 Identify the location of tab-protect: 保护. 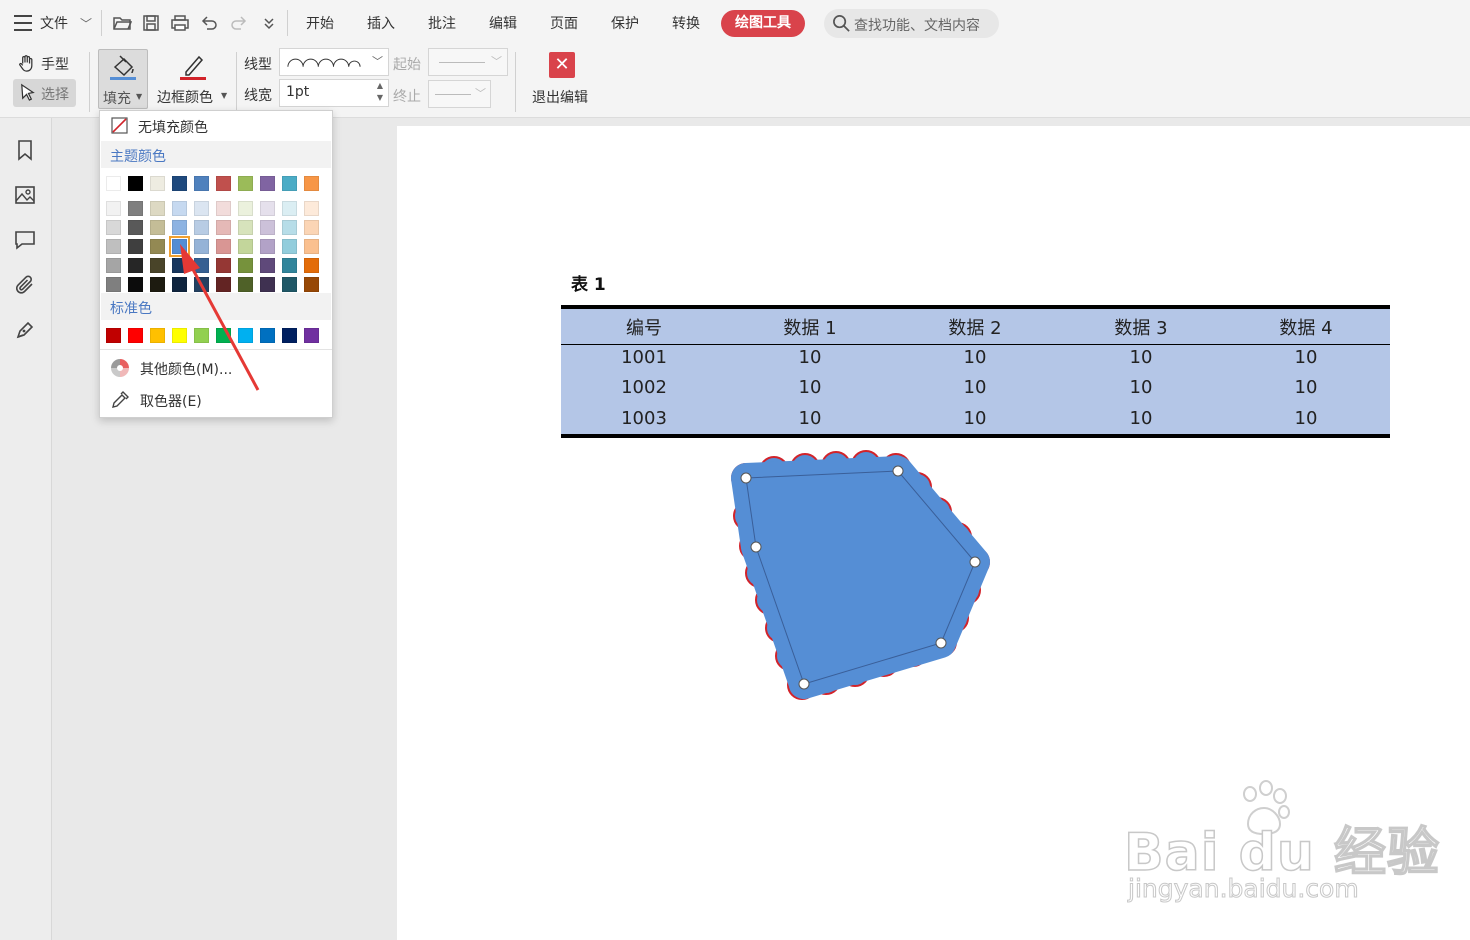
(625, 23).